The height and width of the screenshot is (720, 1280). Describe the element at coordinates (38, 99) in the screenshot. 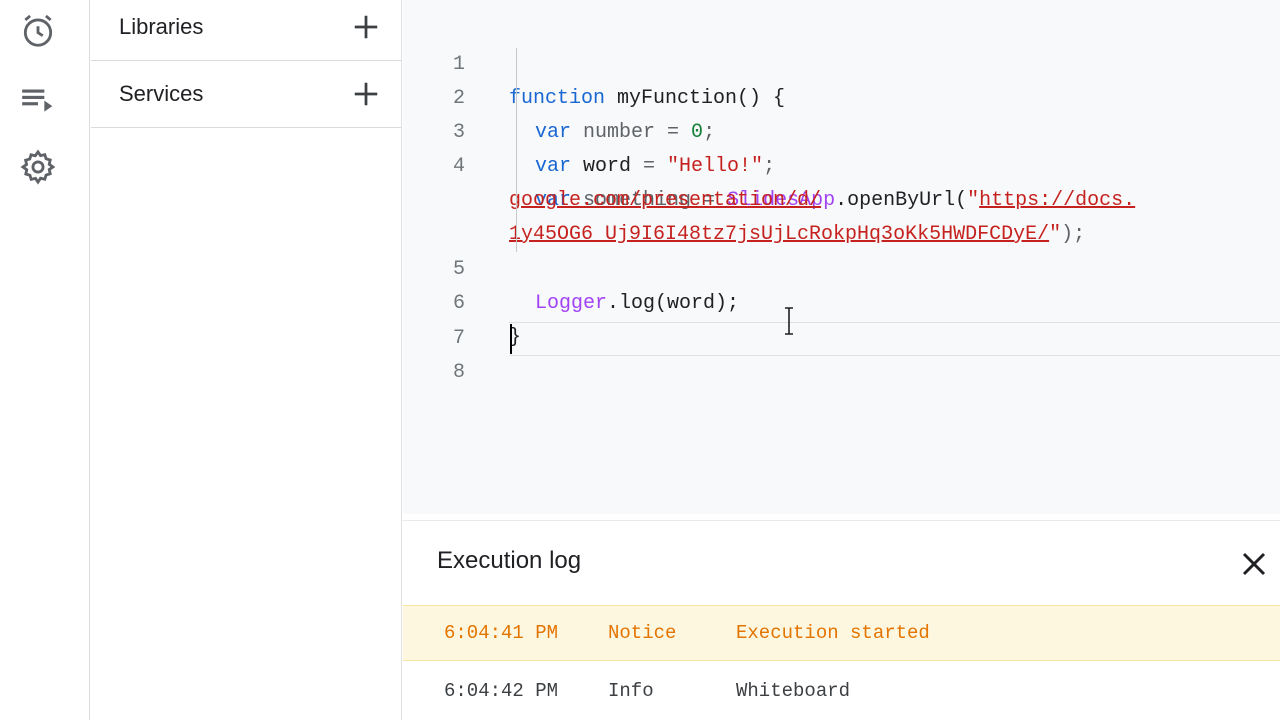

I see `executions-playlist-play-icon` at that location.